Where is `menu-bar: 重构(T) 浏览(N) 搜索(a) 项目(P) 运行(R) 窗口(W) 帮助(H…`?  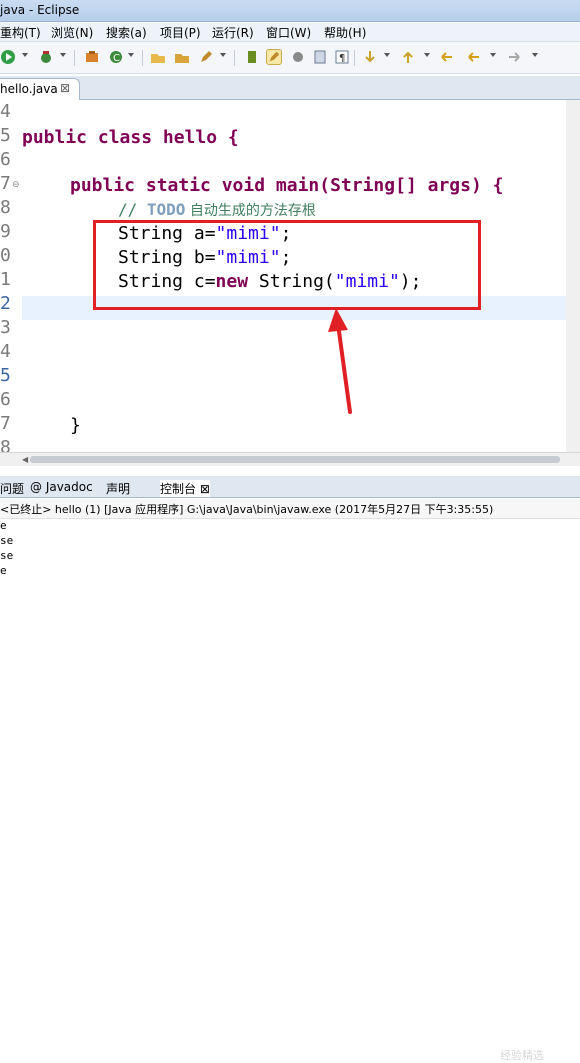
menu-bar: 重构(T) 浏览(N) 搜索(a) 项目(P) 运行(R) 窗口(W) 帮助(H… is located at coordinates (290, 32).